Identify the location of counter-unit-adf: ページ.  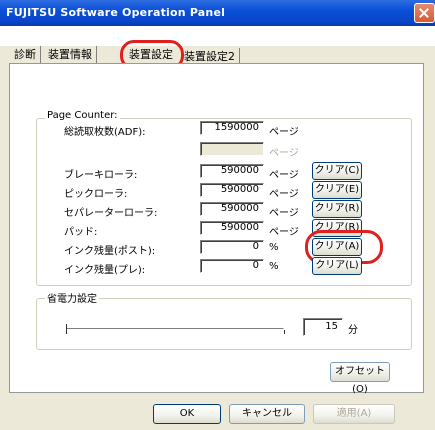
(284, 132).